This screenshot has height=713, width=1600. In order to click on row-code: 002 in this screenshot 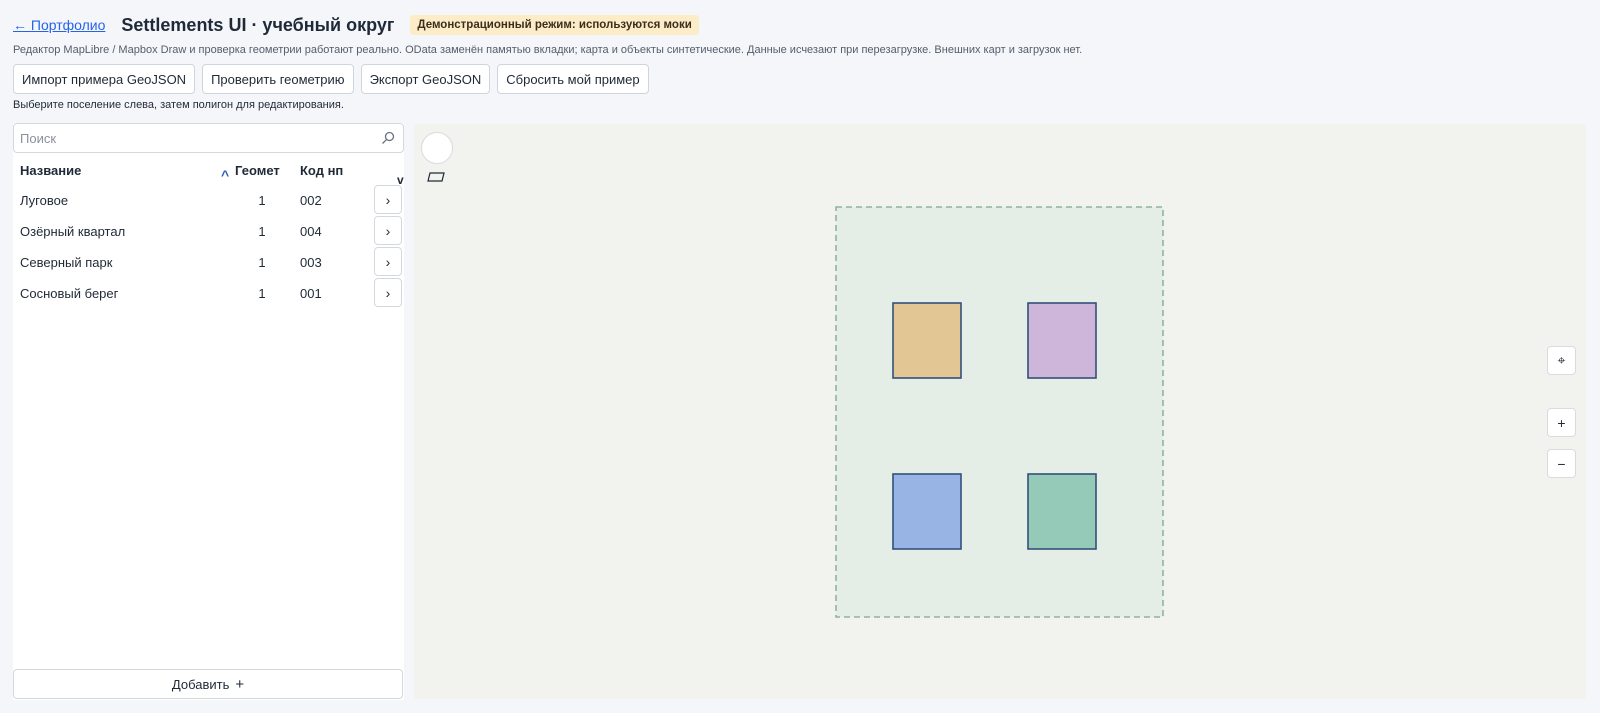, I will do `click(311, 200)`.